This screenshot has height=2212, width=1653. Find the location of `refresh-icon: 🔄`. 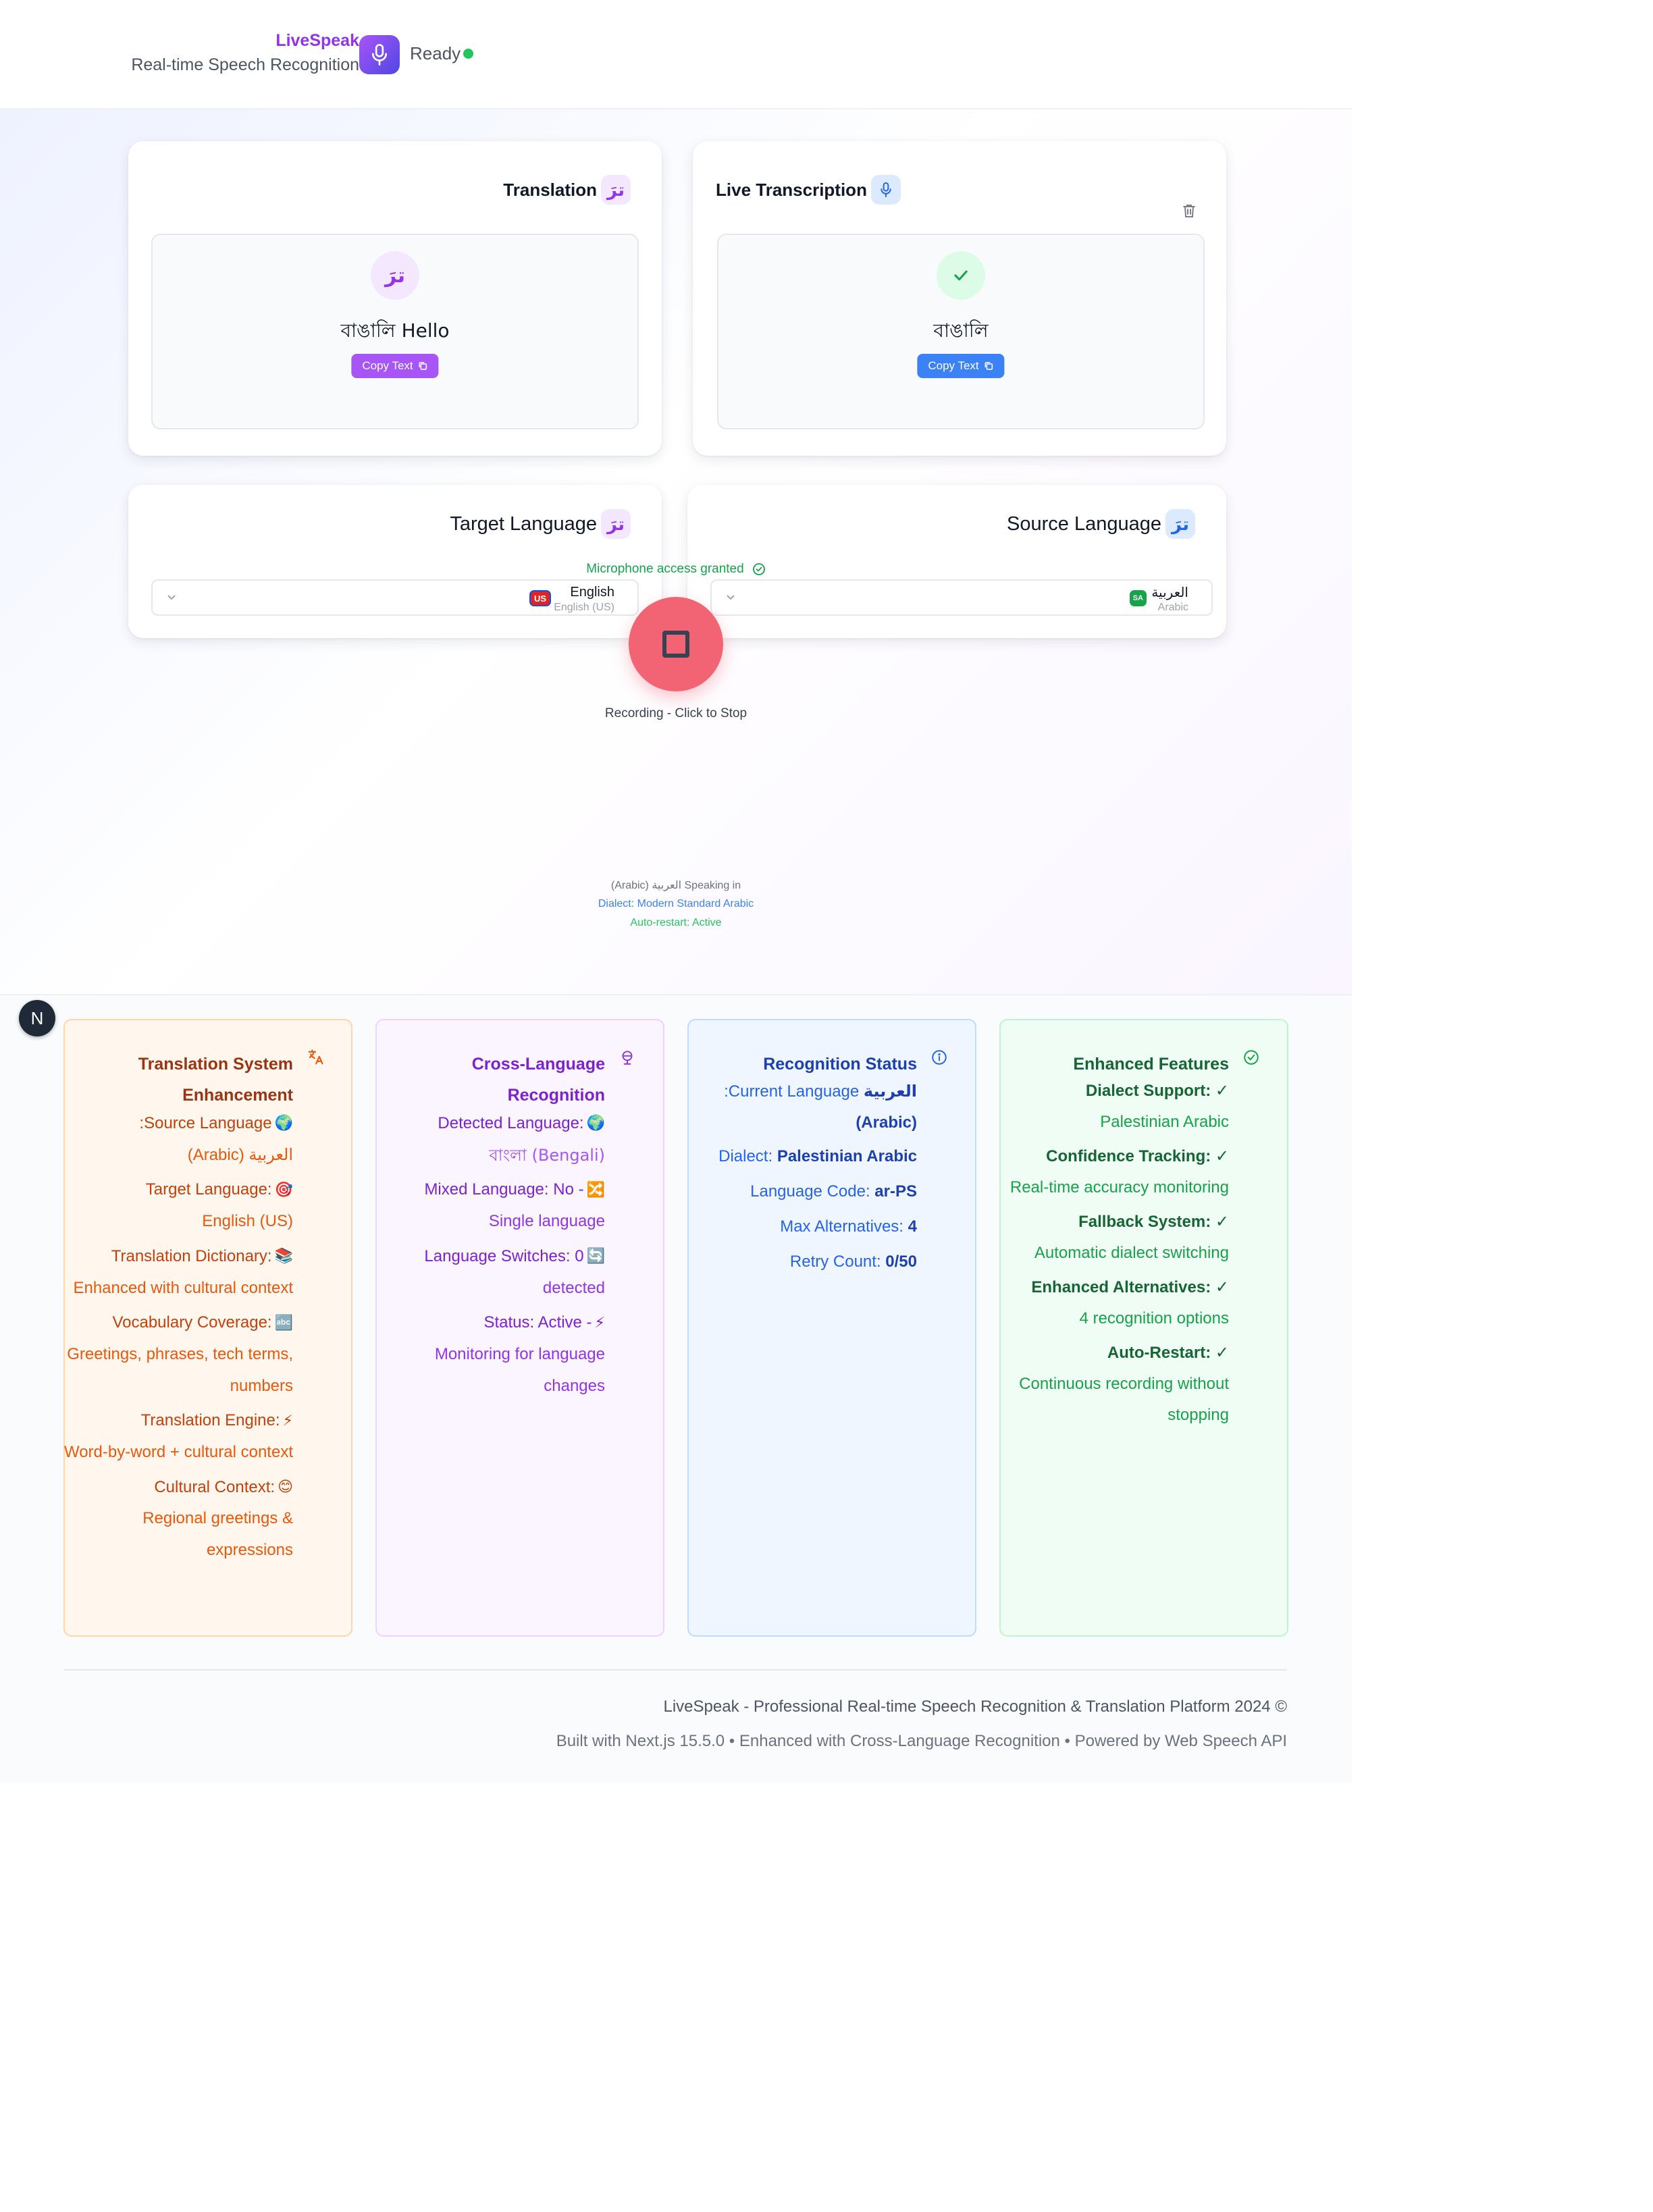

refresh-icon: 🔄 is located at coordinates (595, 1256).